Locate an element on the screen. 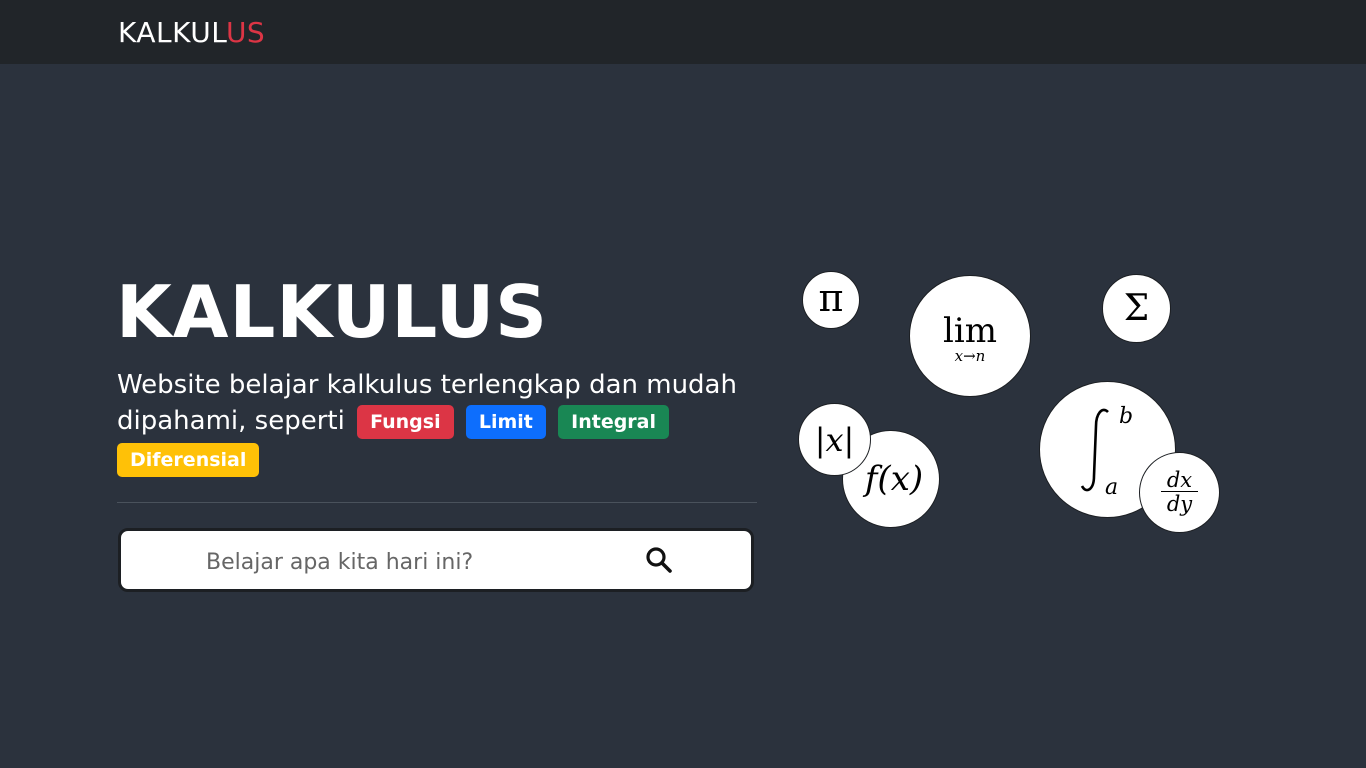  function-symbol: f(x) is located at coordinates (894, 479).